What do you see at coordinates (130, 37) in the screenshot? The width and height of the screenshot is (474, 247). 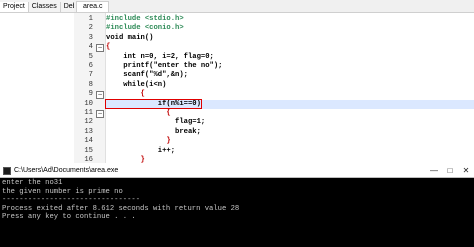 I see `code-line-text: void main()` at bounding box center [130, 37].